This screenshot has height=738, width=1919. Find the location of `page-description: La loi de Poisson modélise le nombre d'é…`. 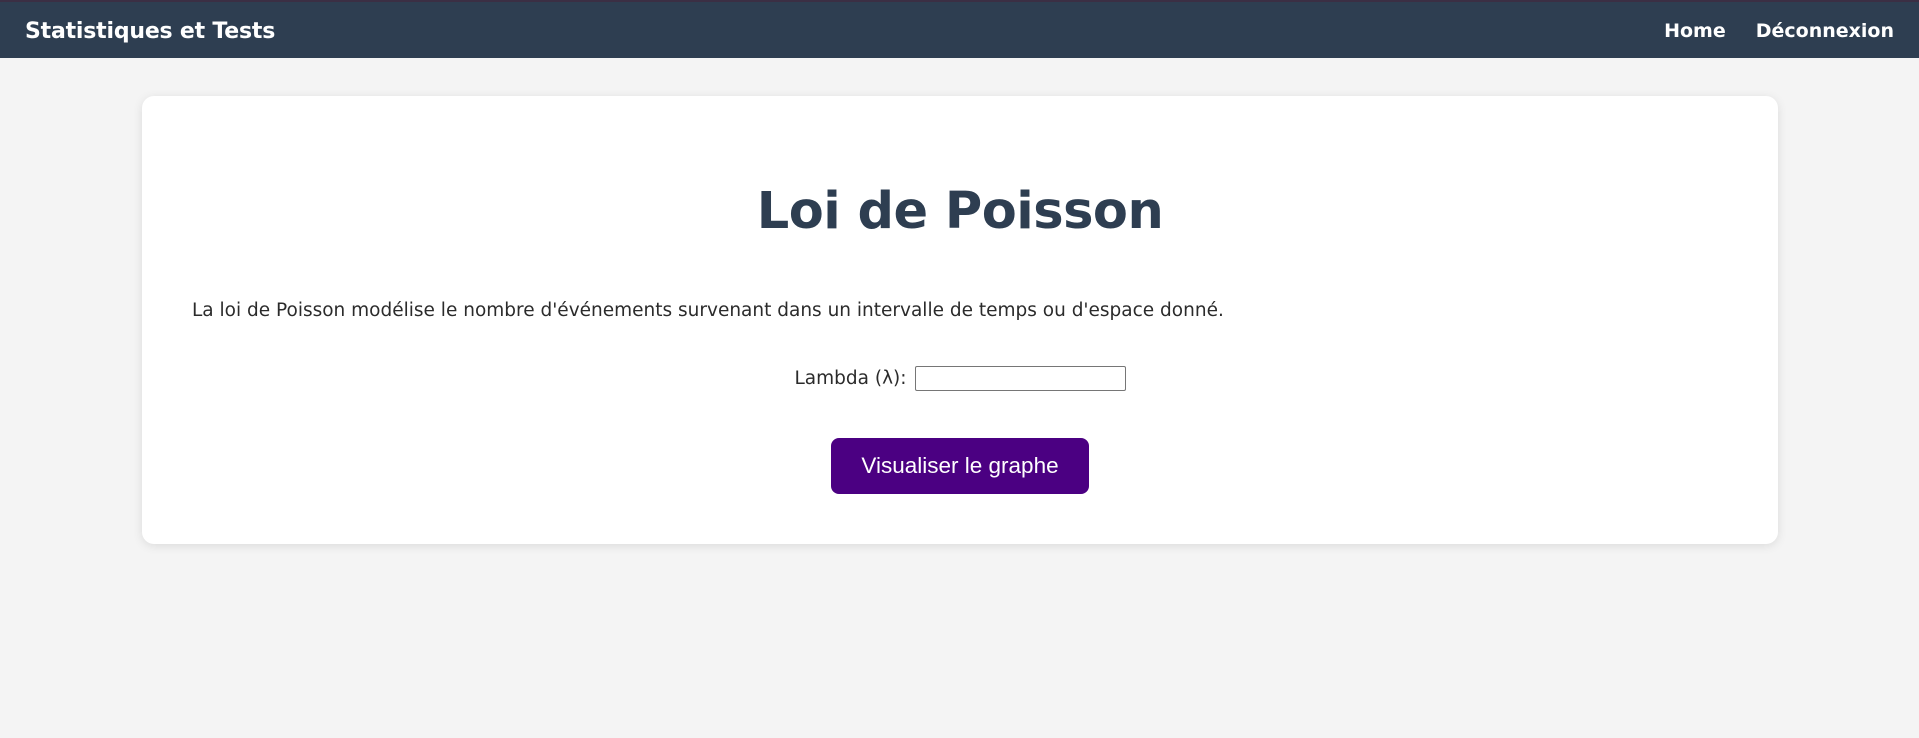

page-description: La loi de Poisson modélise le nombre d'é… is located at coordinates (708, 310).